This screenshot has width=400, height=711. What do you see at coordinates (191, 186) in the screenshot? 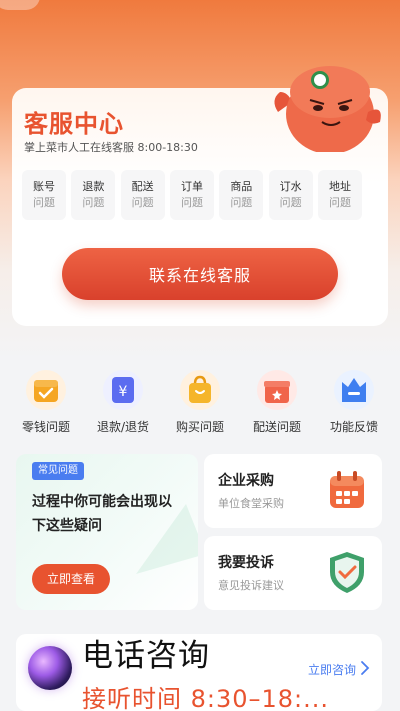
I see `category-label: 订单` at bounding box center [191, 186].